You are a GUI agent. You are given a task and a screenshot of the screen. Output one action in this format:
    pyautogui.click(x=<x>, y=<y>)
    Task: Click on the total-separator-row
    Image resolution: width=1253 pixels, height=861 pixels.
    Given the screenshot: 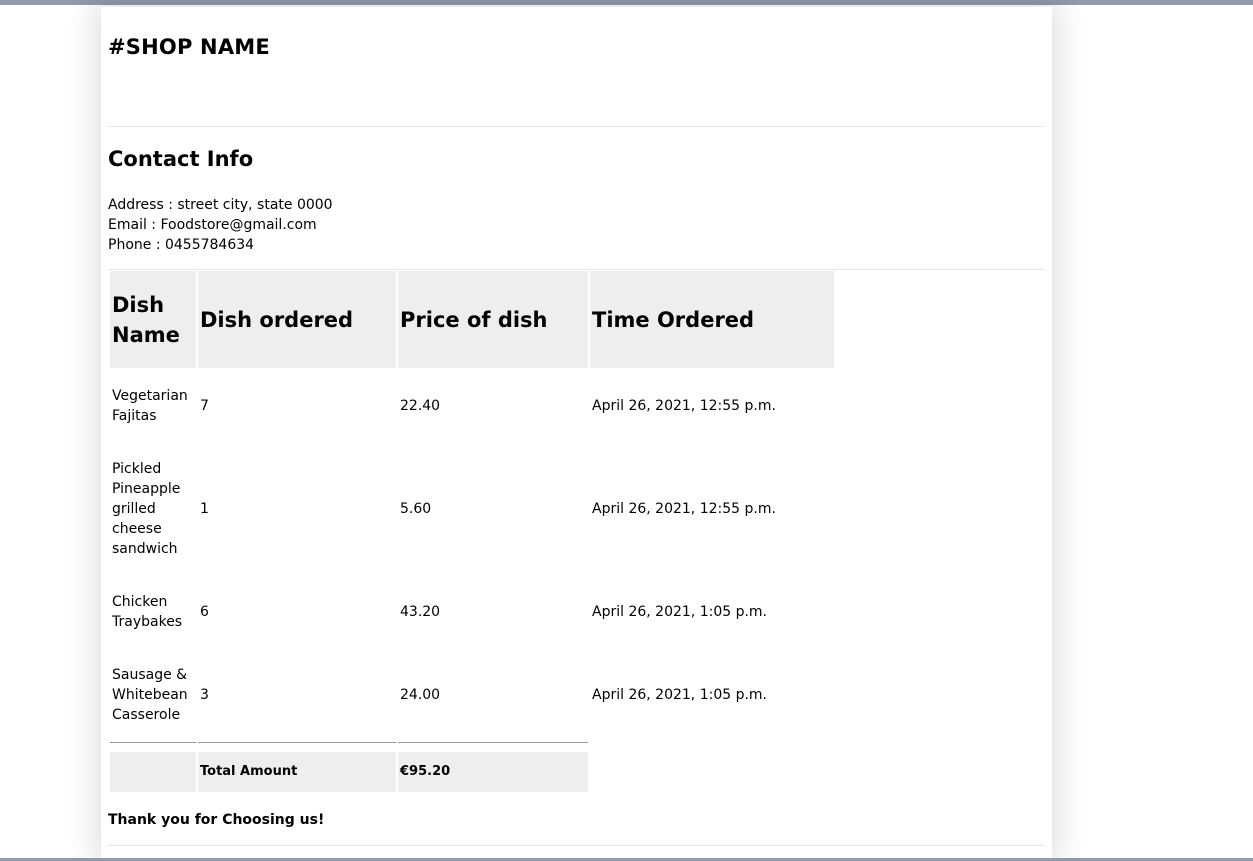 What is the action you would take?
    pyautogui.click(x=472, y=746)
    